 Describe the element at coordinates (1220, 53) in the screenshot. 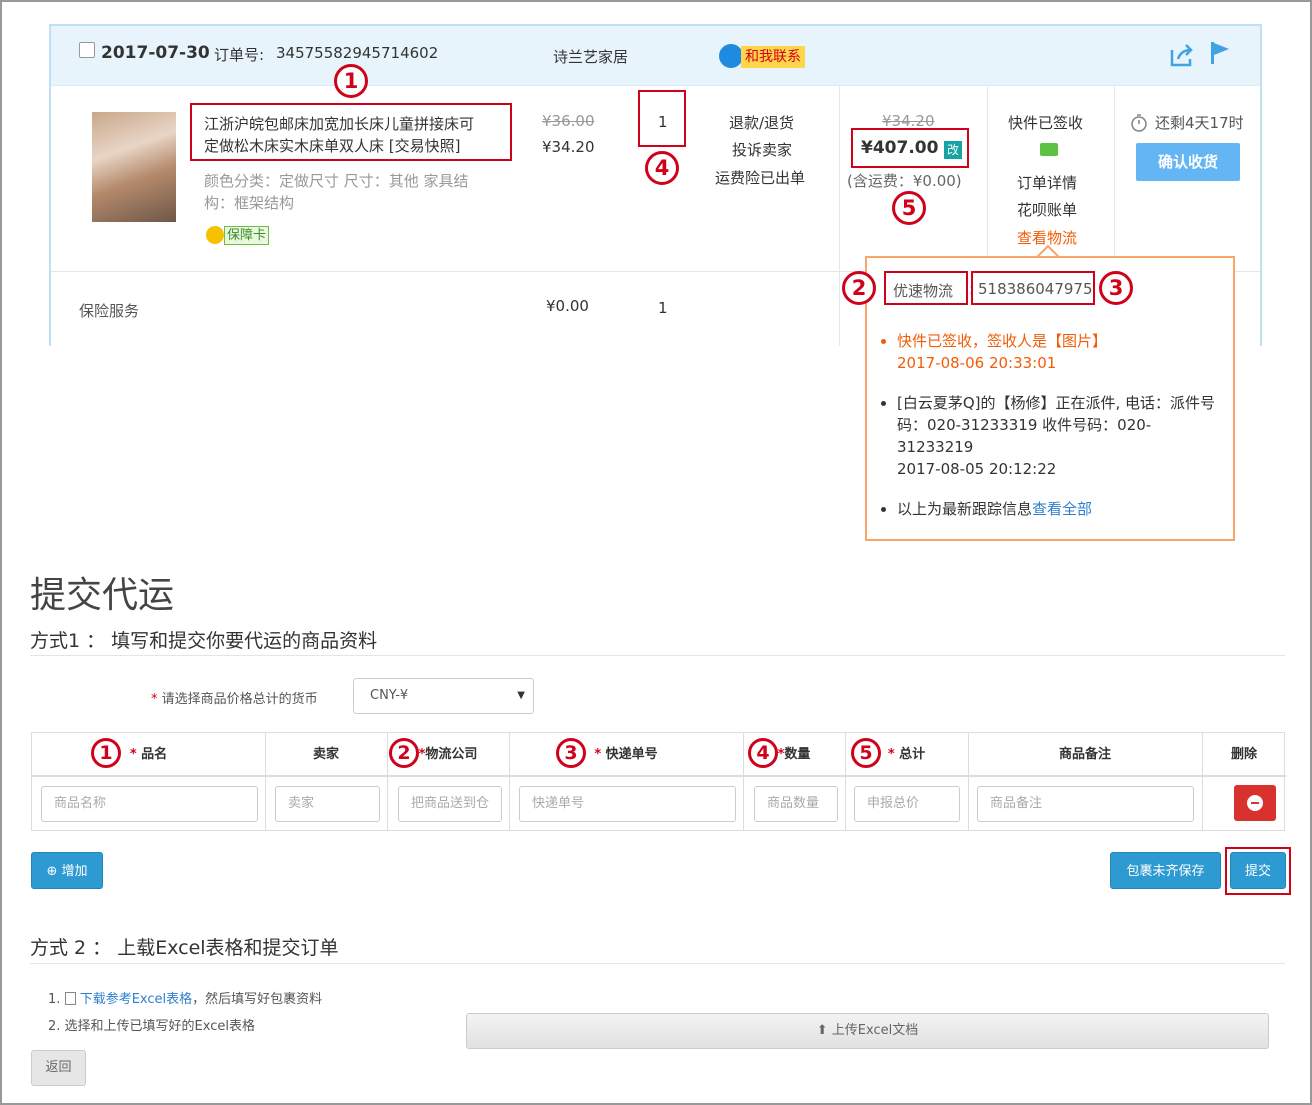

I see `flag-icon` at that location.